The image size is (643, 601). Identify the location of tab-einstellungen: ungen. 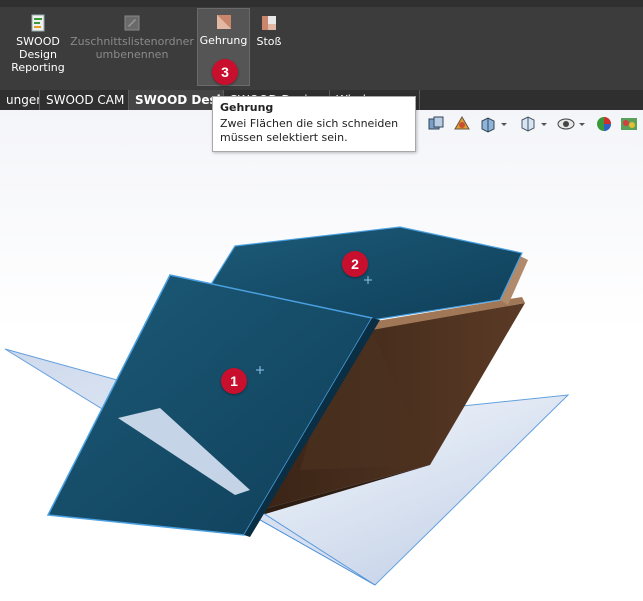
(20, 100).